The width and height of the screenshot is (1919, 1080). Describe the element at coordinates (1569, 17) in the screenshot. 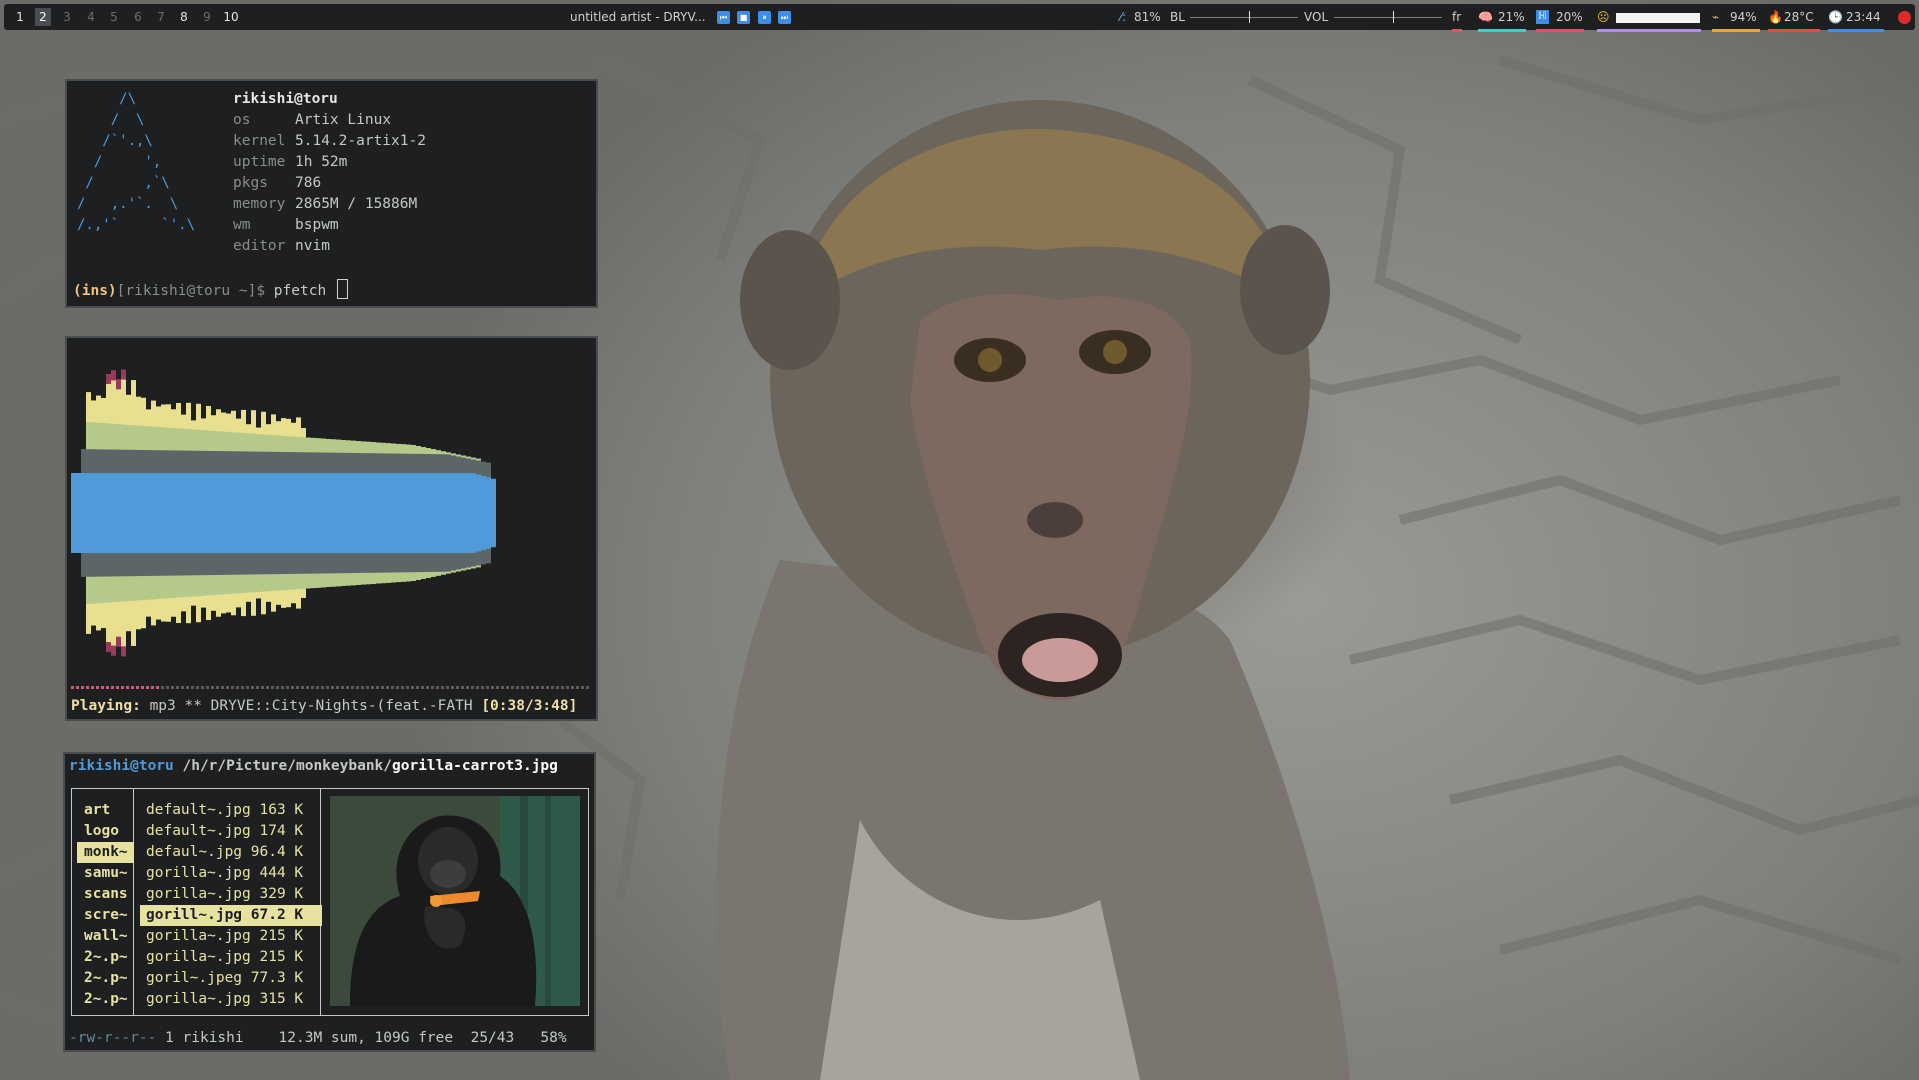

I see `ram-usage: 20%` at that location.